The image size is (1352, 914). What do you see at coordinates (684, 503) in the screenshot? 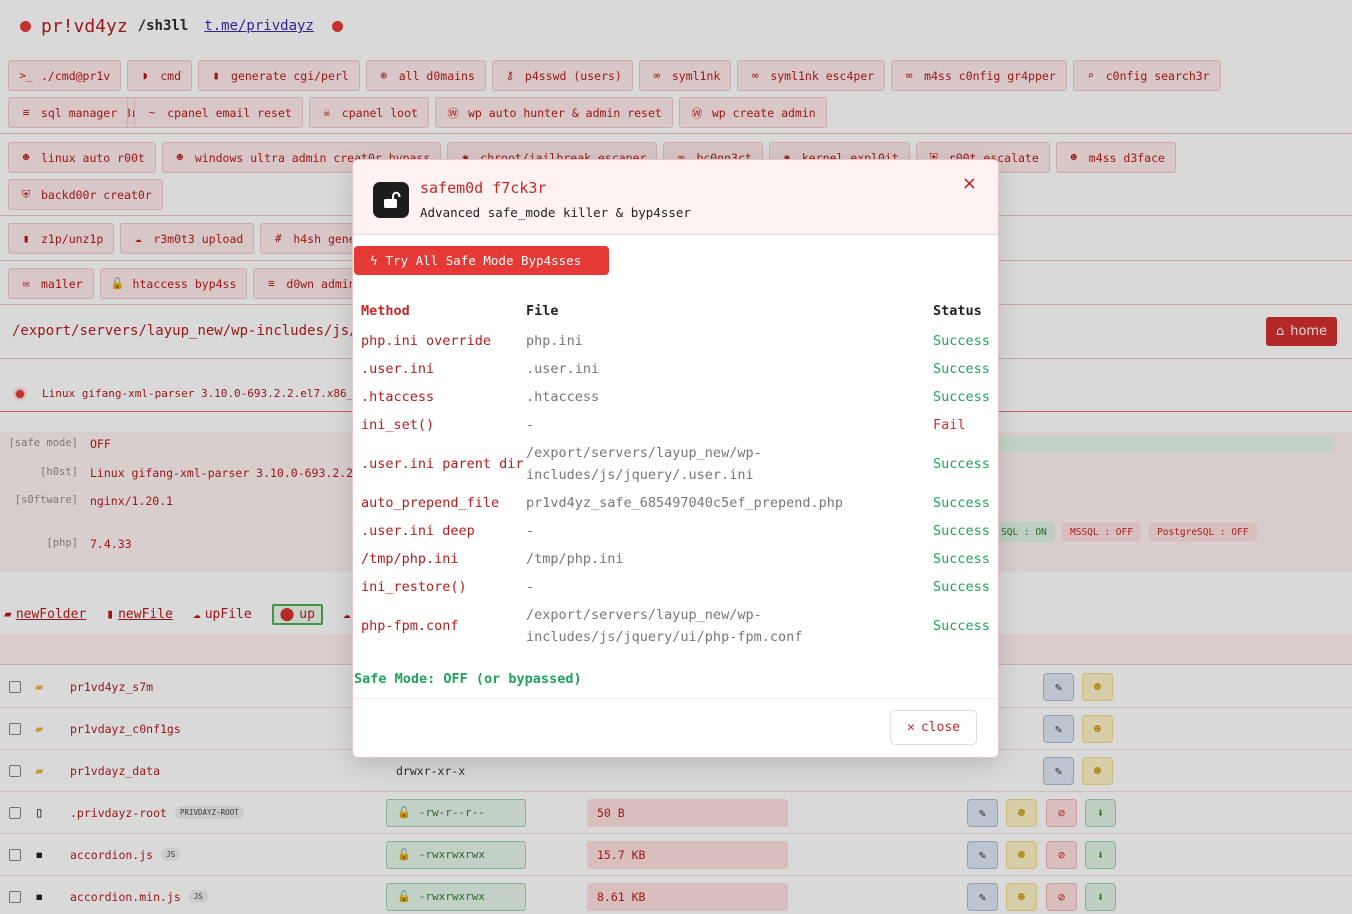
I see `file-cell: pr1vd4yz_safe_685497040c5ef_prepend.php` at bounding box center [684, 503].